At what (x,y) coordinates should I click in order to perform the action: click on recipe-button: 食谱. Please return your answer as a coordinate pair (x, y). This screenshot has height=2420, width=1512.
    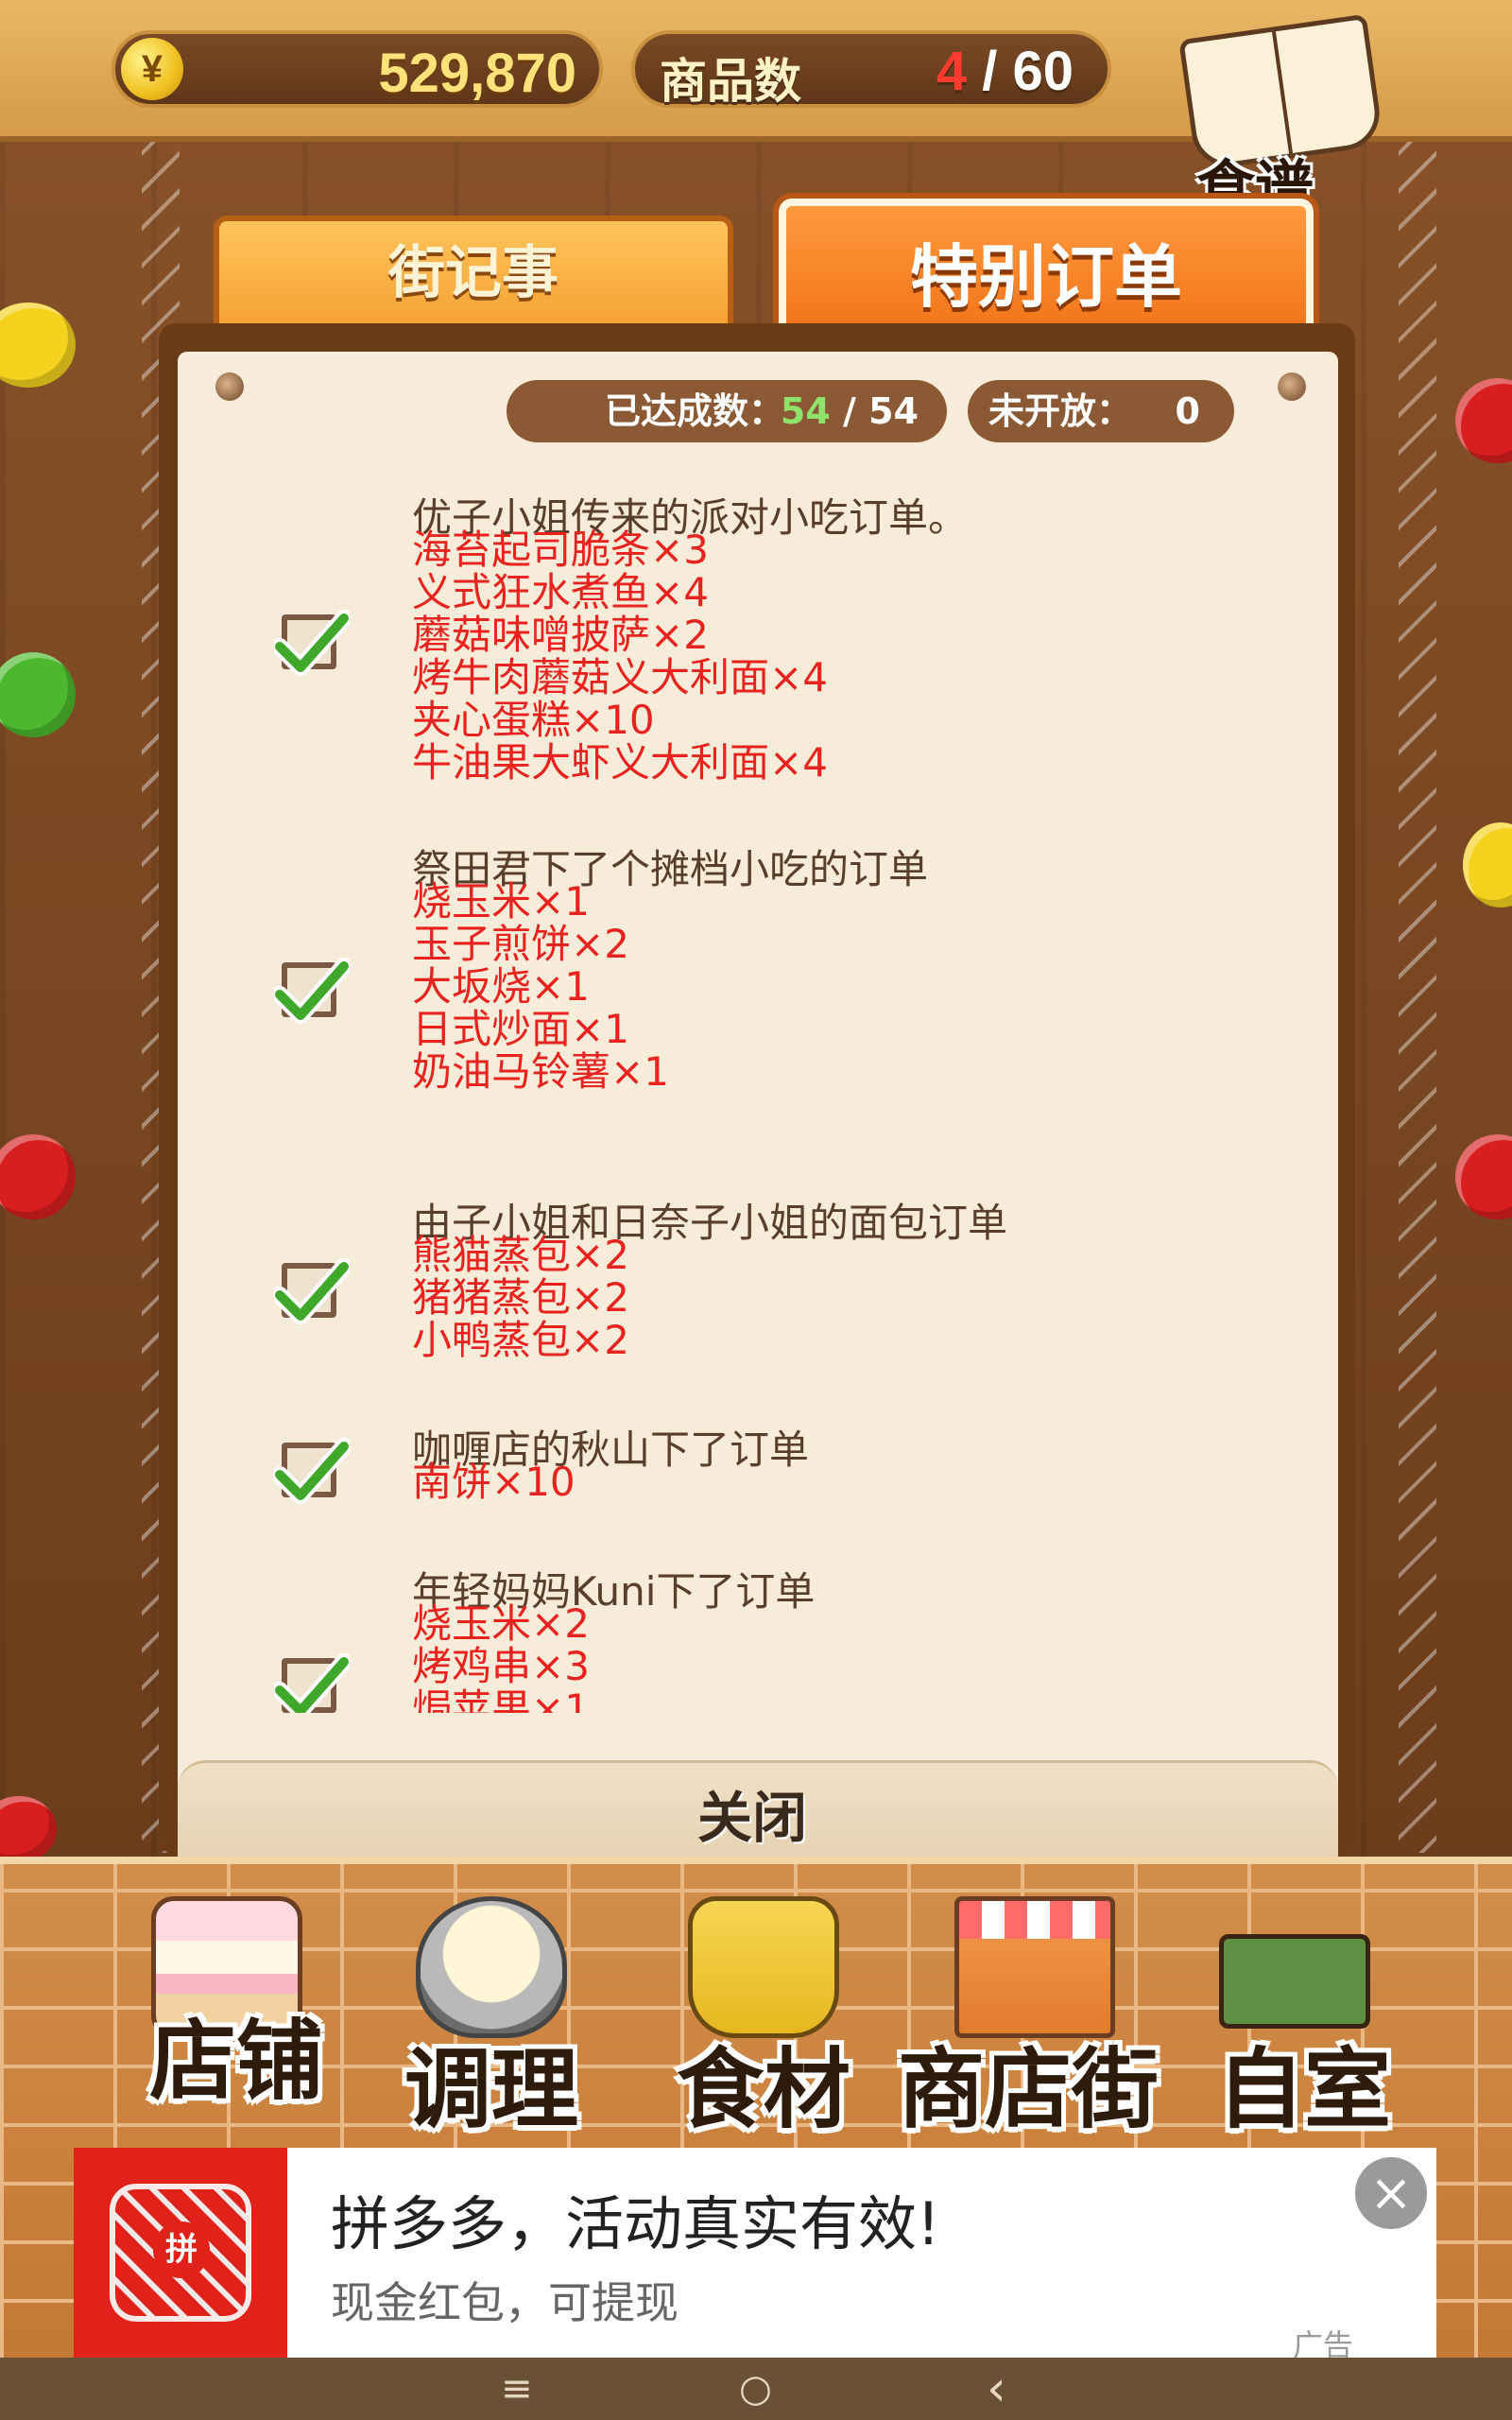
    Looking at the image, I should click on (1281, 119).